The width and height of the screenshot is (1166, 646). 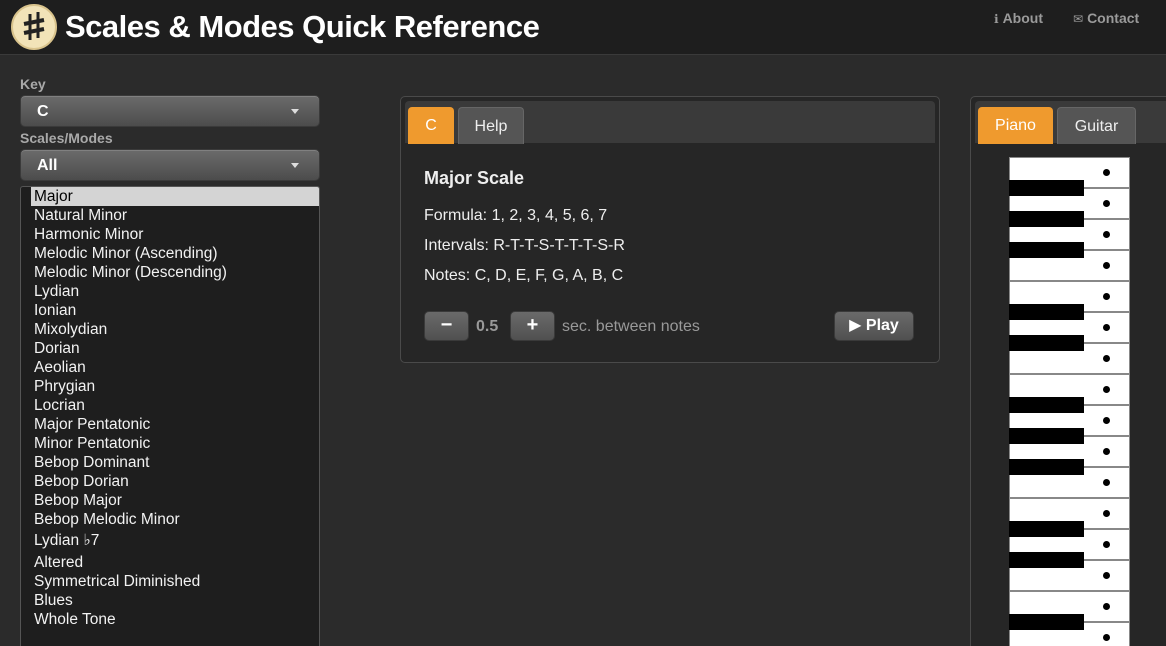 What do you see at coordinates (524, 245) in the screenshot?
I see `scale-intervals: Intervals: R-T-T-S-T-T-T-S-R` at bounding box center [524, 245].